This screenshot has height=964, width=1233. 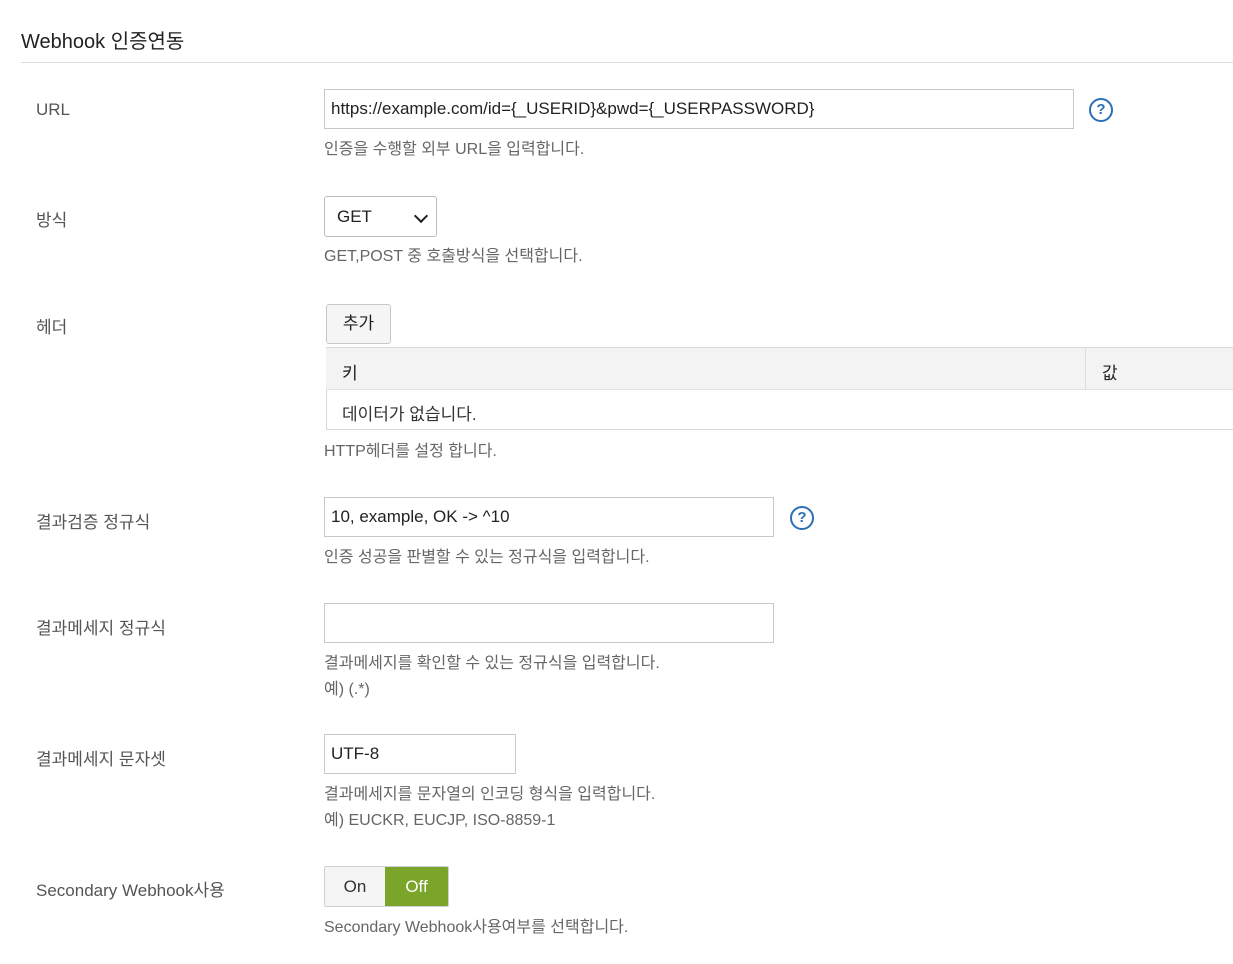 I want to click on header-table: 키 값 데이터가 없습니다., so click(x=779, y=388).